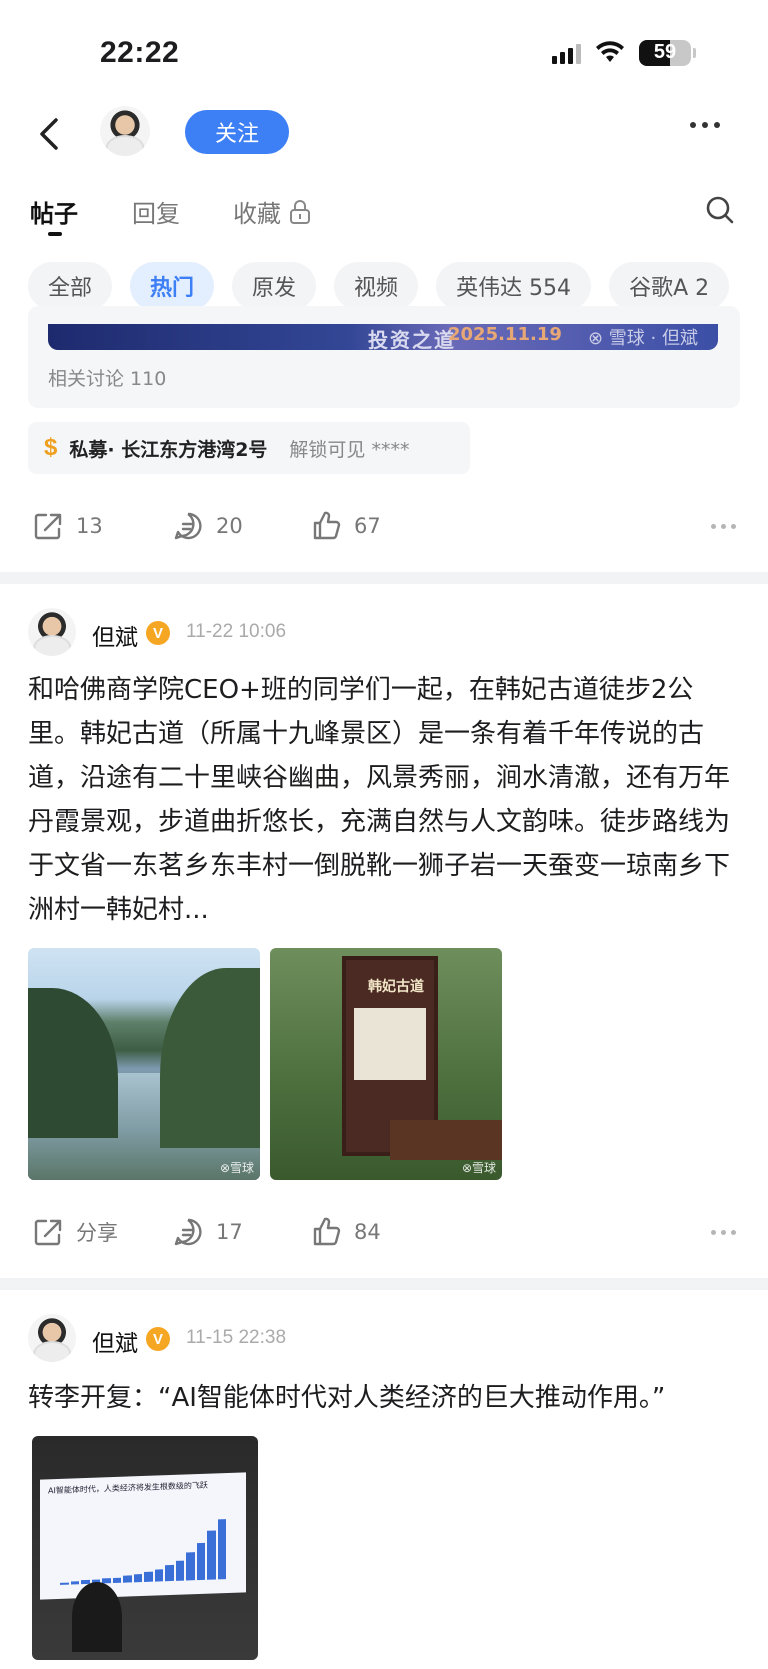 The image size is (768, 1669). What do you see at coordinates (446, 1140) in the screenshot?
I see `sign-railing` at bounding box center [446, 1140].